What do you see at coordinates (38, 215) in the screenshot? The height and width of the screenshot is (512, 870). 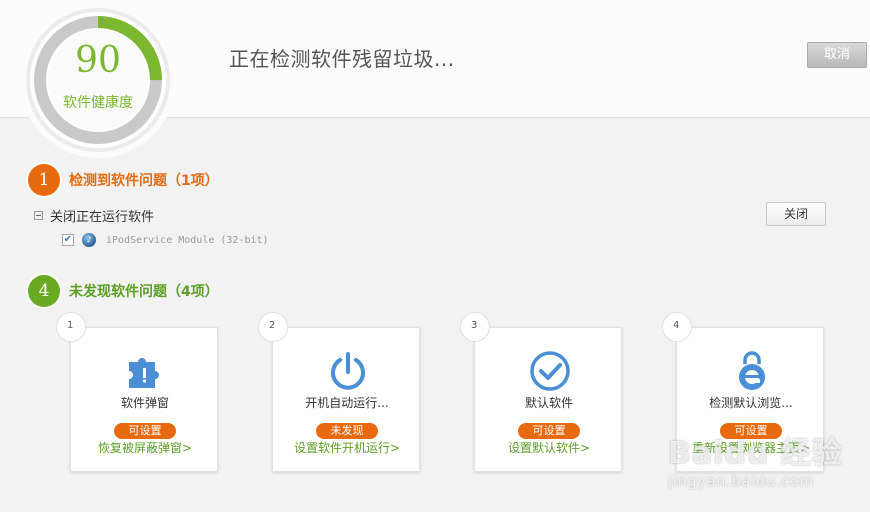 I see `collapse-icon` at bounding box center [38, 215].